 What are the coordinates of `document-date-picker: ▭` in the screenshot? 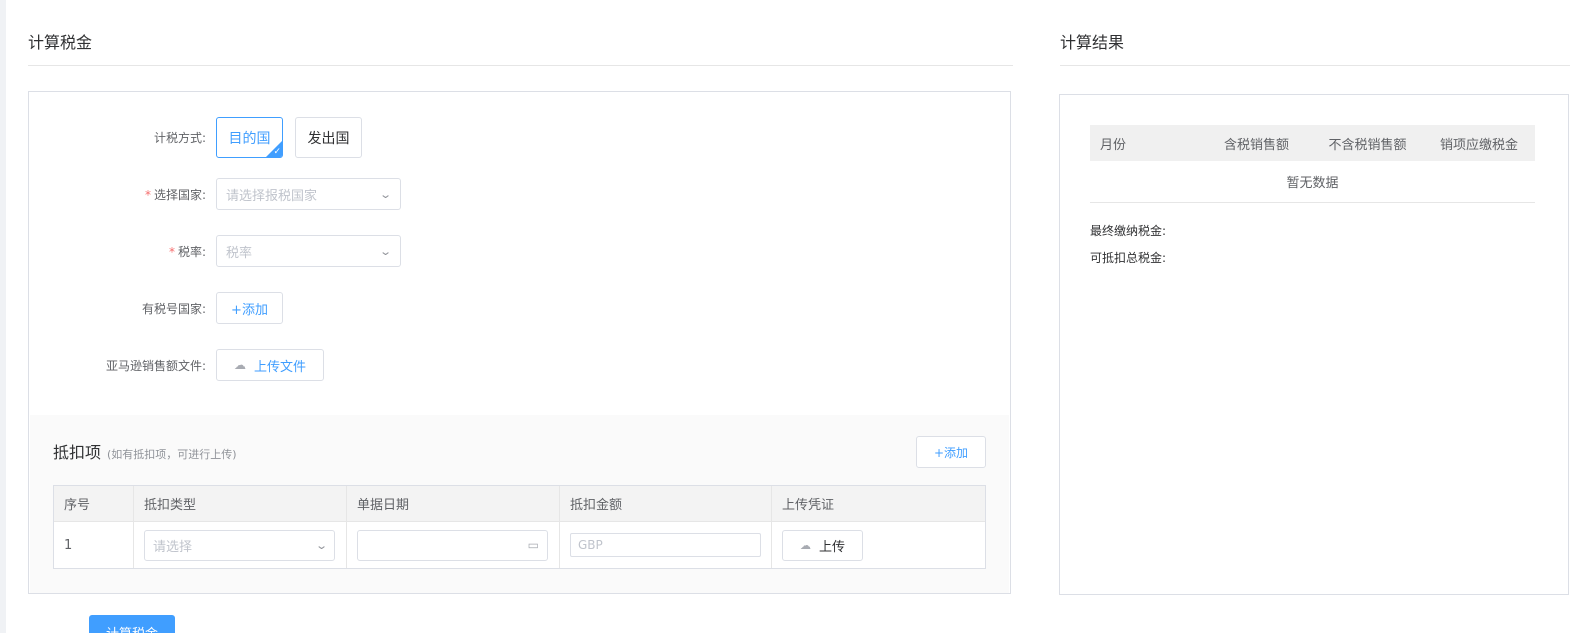 It's located at (452, 545).